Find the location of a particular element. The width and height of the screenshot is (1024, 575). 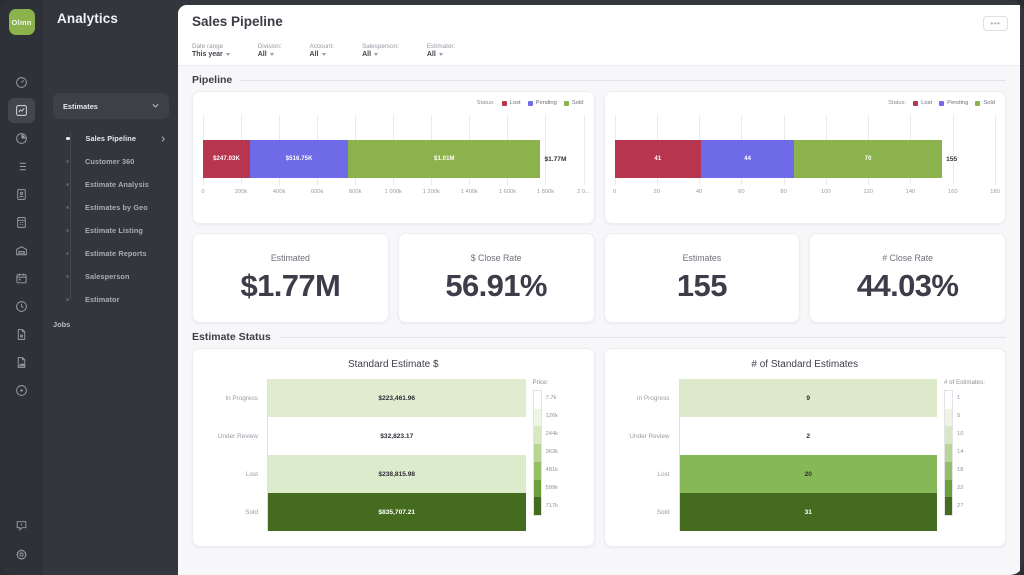

filter-salesperson: Salesperson: All is located at coordinates (380, 50).